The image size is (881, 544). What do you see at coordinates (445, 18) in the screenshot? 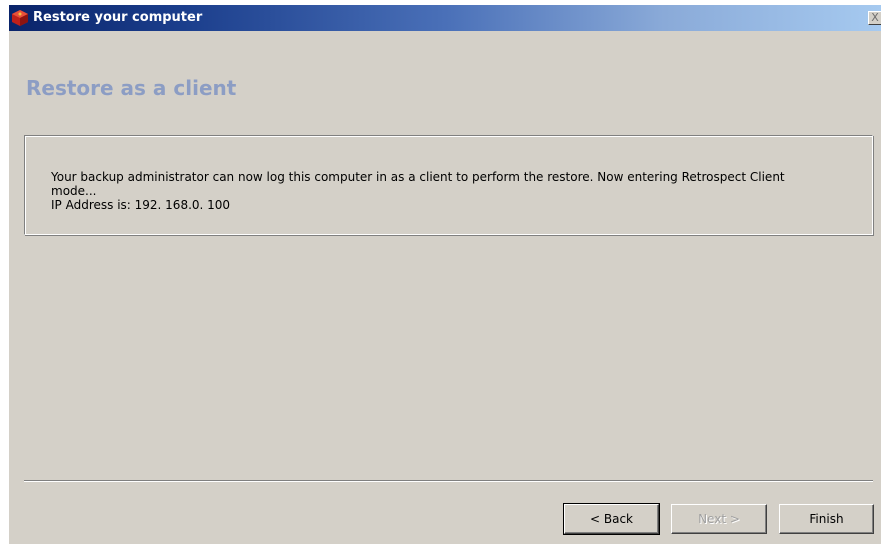
I see `title-bar: Restore your computer X` at bounding box center [445, 18].